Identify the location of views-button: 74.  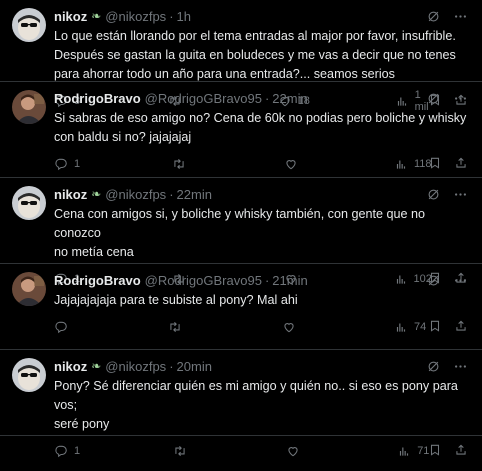
(410, 327).